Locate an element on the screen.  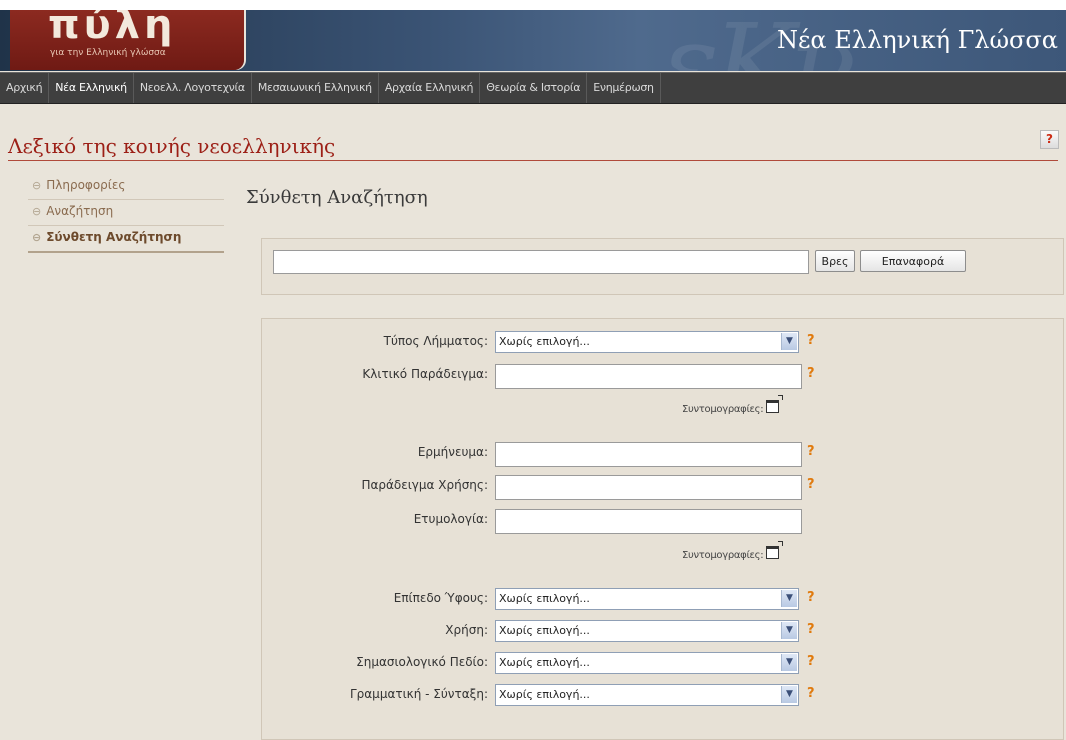
row-inflection-example: Κλιτικό Παράδειγμα: ? is located at coordinates (662, 376).